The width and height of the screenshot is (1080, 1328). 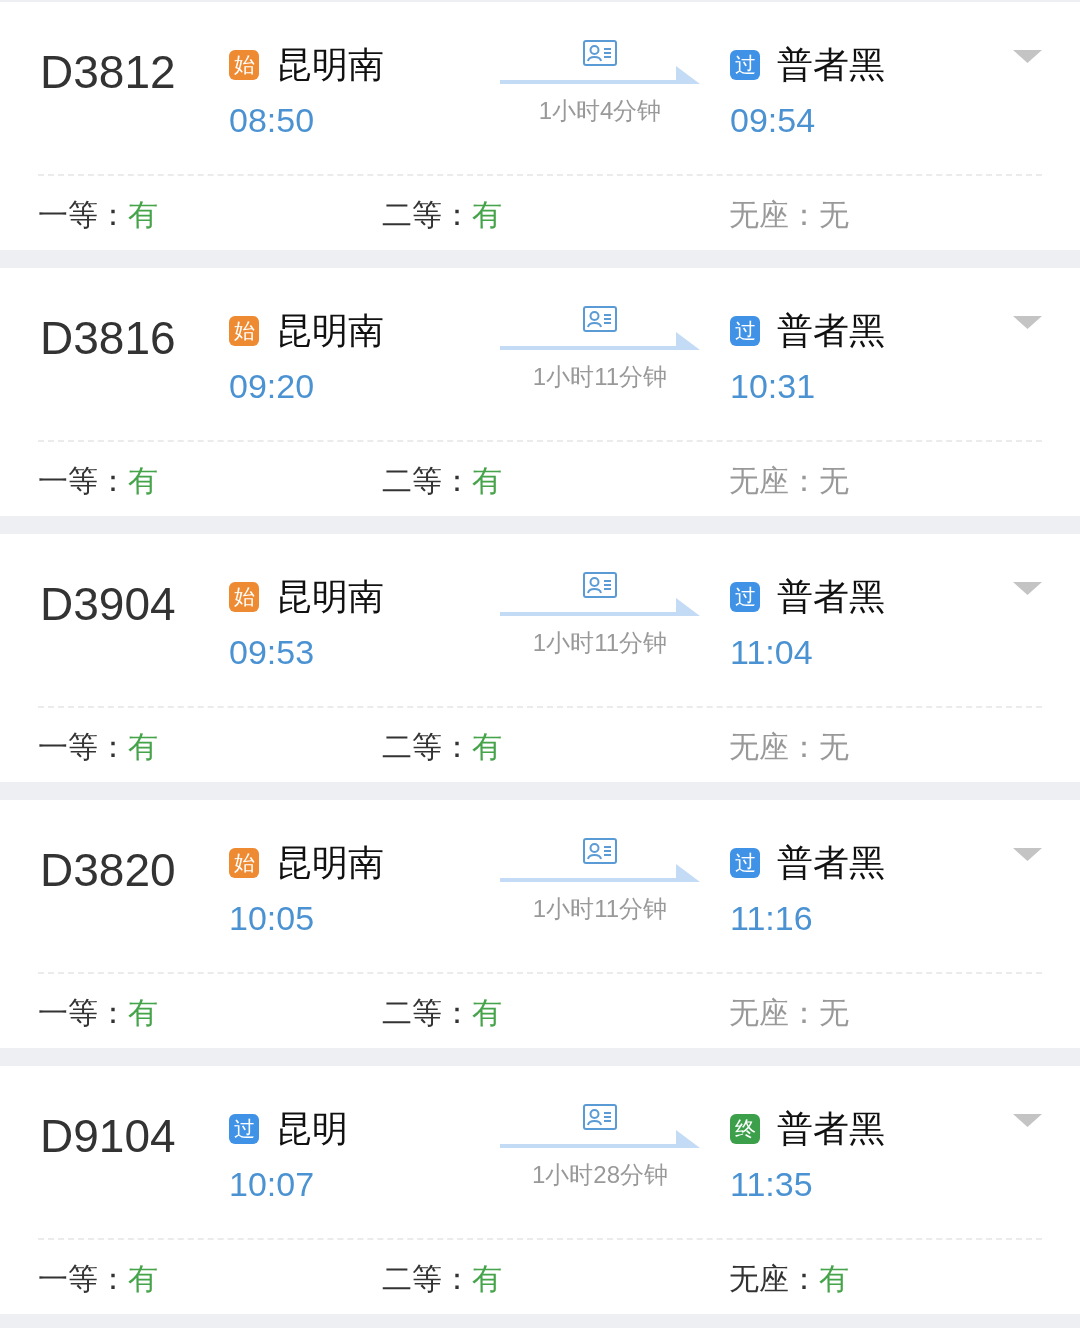 What do you see at coordinates (108, 72) in the screenshot?
I see `train-number: D3812` at bounding box center [108, 72].